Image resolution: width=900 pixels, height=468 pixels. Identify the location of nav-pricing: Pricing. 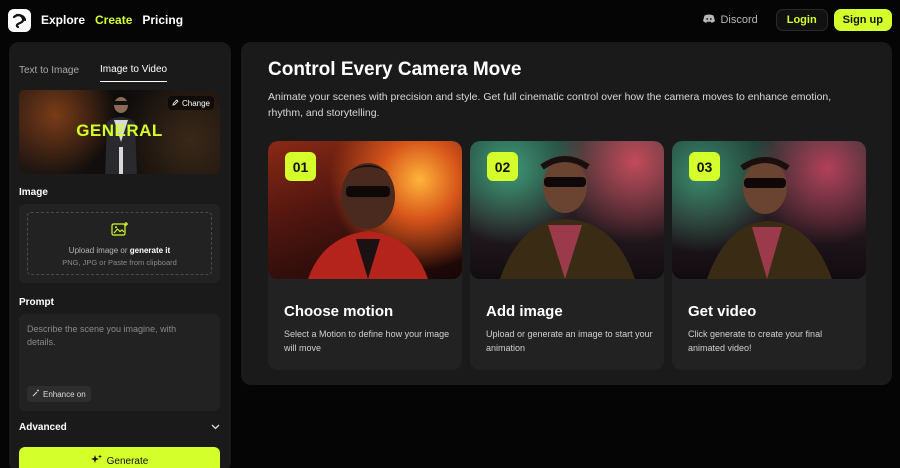
(162, 20).